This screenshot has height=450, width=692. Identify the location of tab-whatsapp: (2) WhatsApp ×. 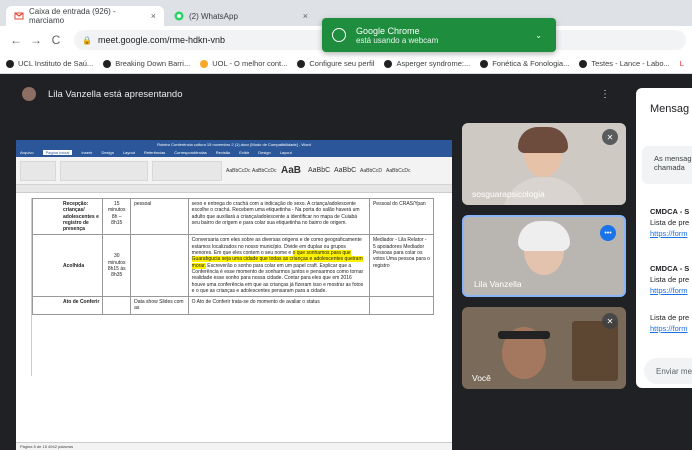
(241, 16).